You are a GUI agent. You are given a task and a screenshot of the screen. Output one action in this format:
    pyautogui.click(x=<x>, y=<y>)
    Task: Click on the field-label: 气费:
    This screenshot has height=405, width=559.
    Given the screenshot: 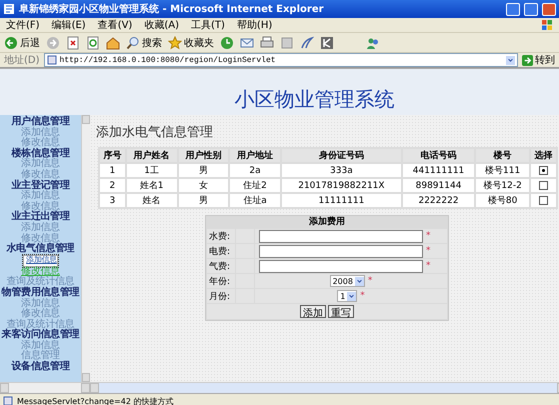 What is the action you would take?
    pyautogui.click(x=221, y=266)
    